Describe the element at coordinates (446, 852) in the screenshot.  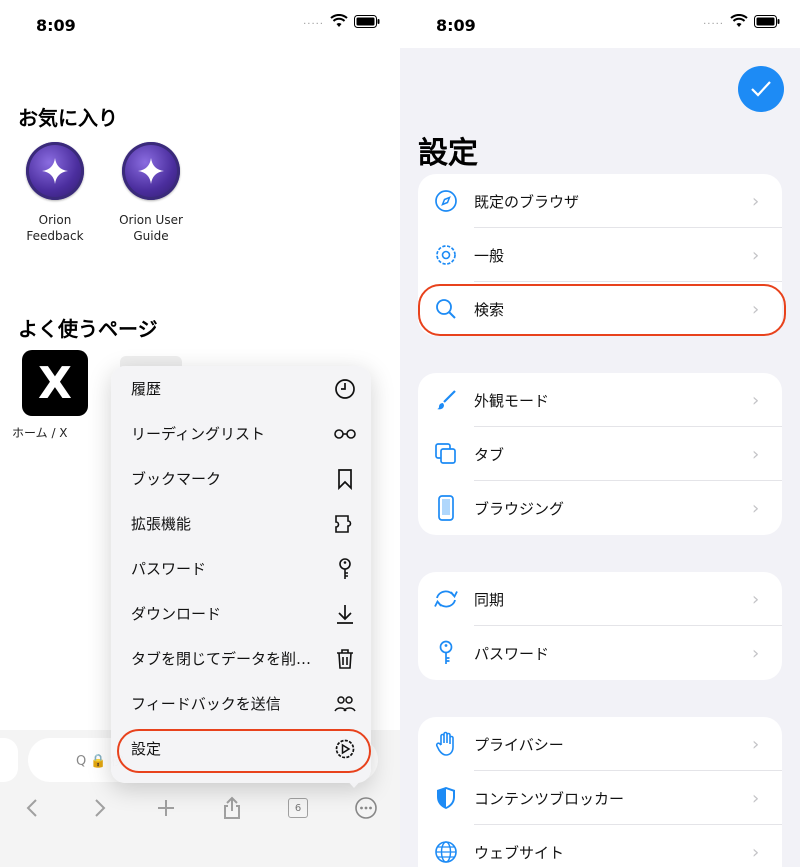
I see `globe-icon` at that location.